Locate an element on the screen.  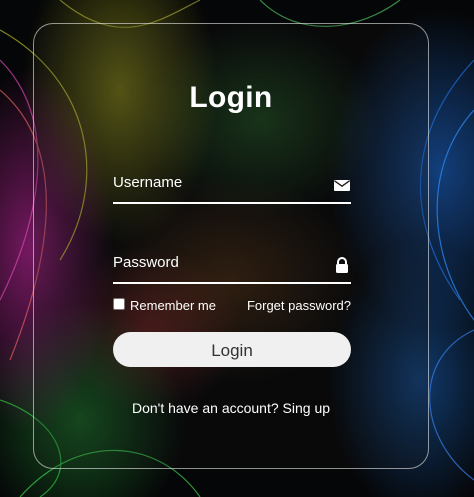
forgot-password-link: Forget password? is located at coordinates (299, 305).